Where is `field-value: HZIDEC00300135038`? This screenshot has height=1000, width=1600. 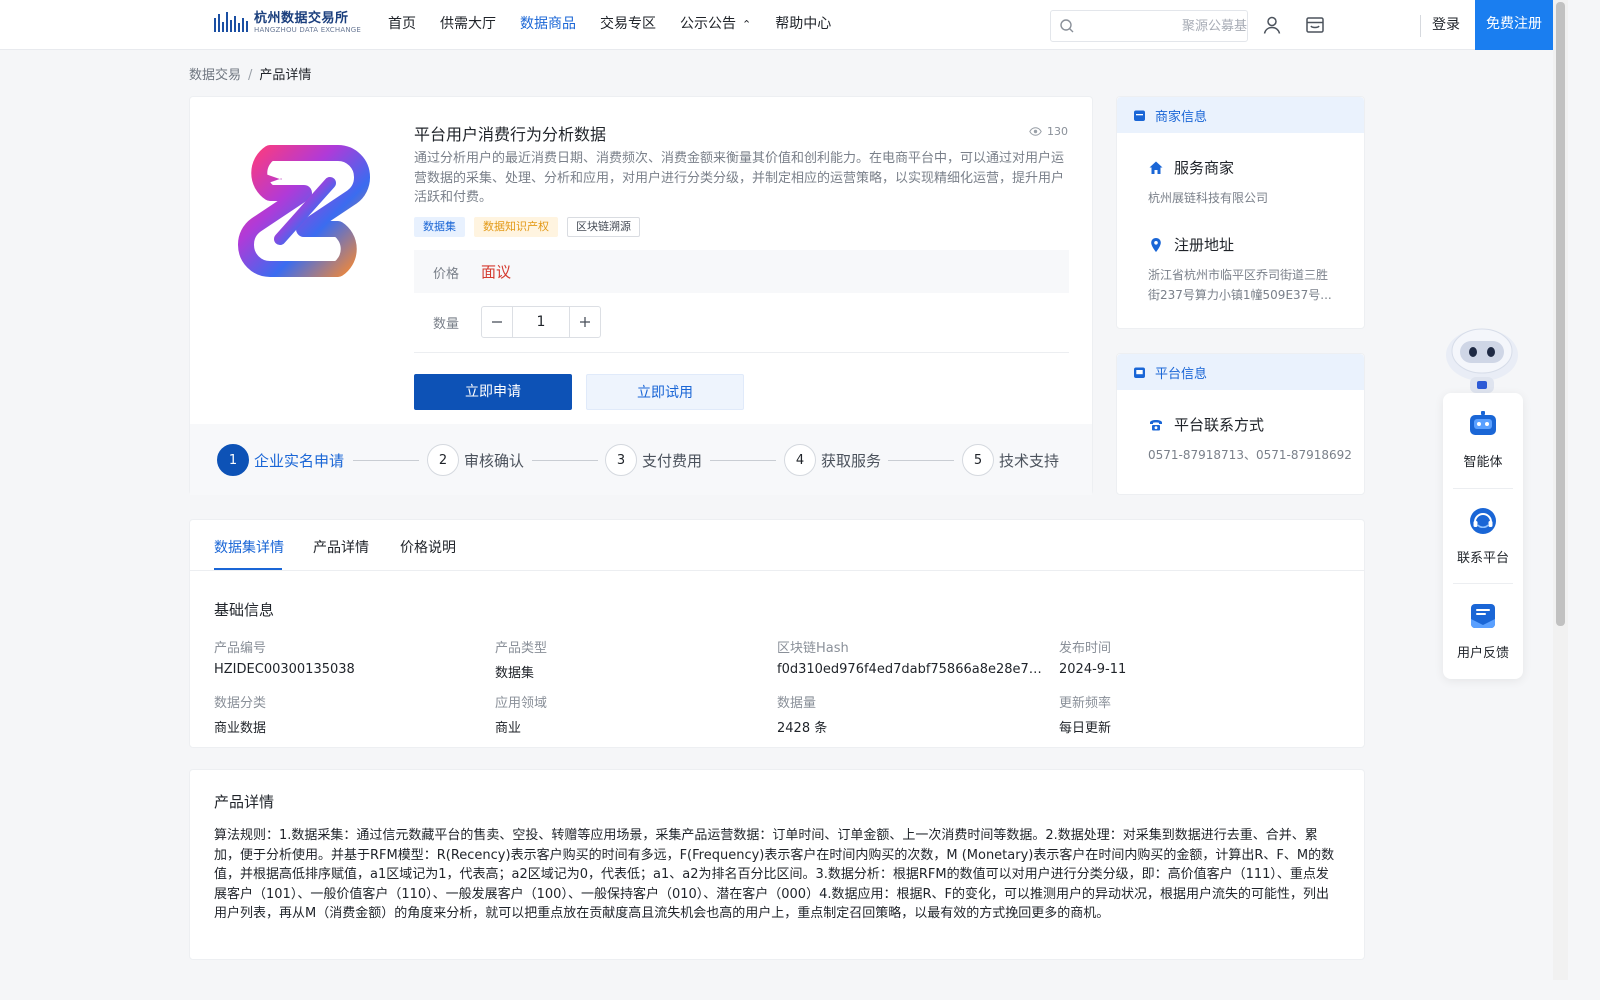
field-value: HZIDEC00300135038 is located at coordinates (284, 669).